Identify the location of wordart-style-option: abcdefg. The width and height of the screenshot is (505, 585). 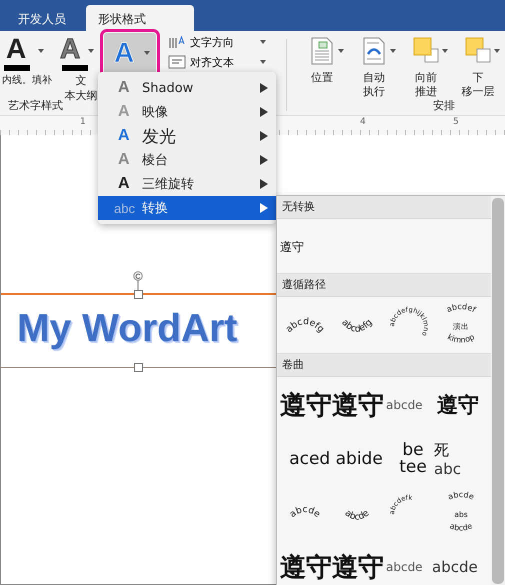
(357, 325).